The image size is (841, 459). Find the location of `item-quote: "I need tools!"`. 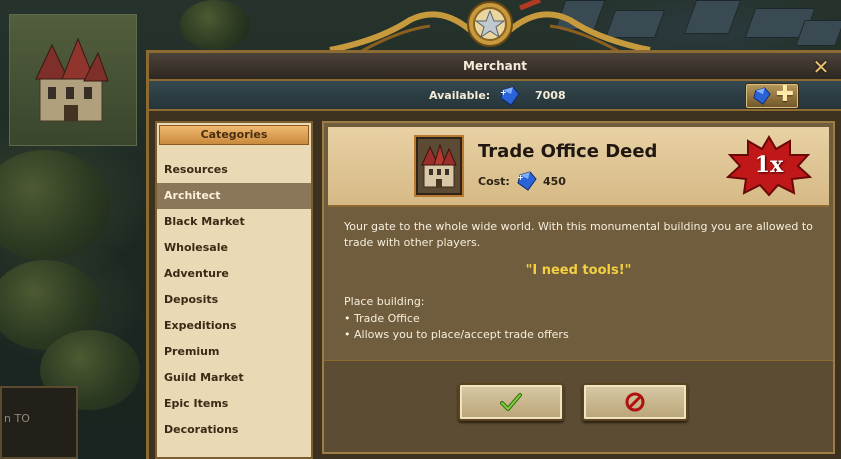

item-quote: "I need tools!" is located at coordinates (578, 270).